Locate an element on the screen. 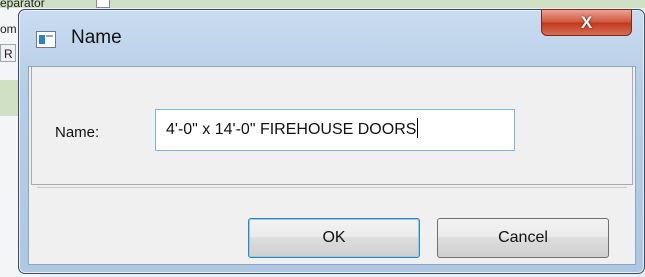 Image resolution: width=645 pixels, height=277 pixels. close-icon: X is located at coordinates (586, 22).